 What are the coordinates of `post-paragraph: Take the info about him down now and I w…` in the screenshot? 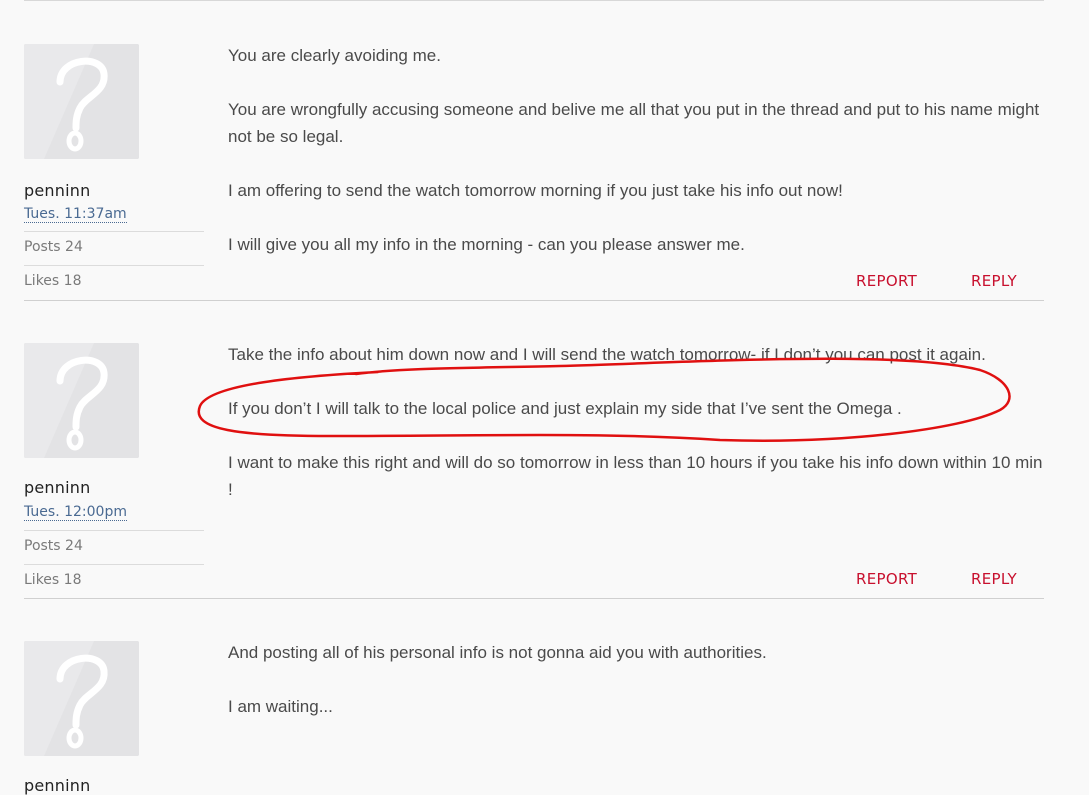 It's located at (607, 354).